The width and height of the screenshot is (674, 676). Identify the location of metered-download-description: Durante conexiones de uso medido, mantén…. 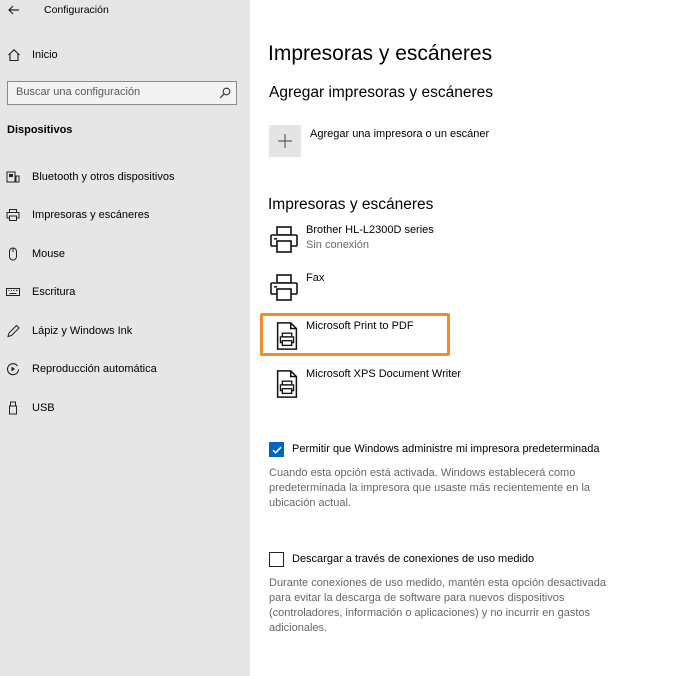
(437, 605).